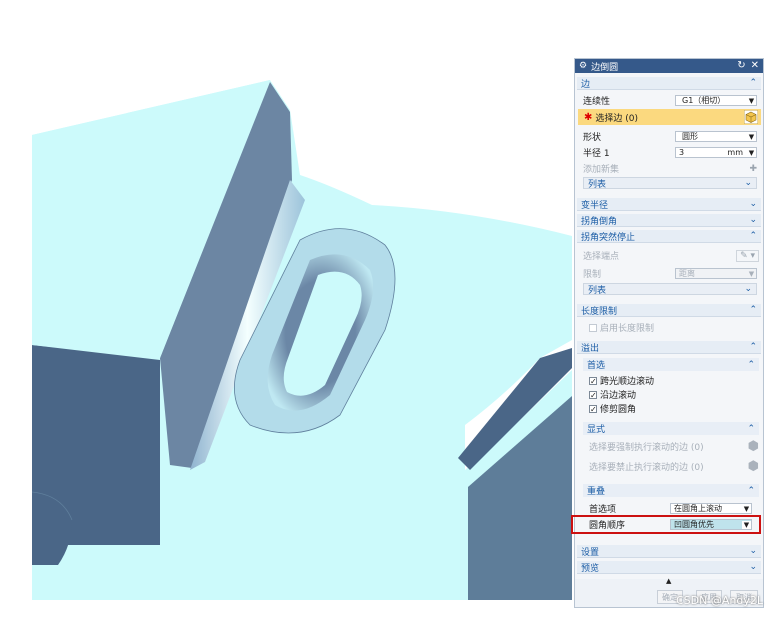 The width and height of the screenshot is (783, 617). I want to click on corner-list-toggle: 列表 ⌄, so click(670, 289).